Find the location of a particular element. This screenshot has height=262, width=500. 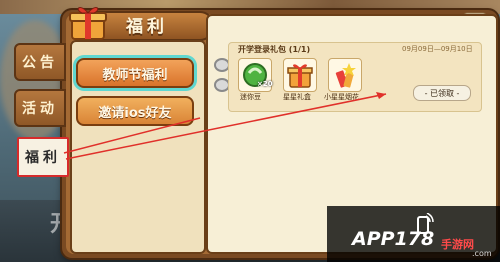

watermark-sub: 手游网 is located at coordinates (457, 244).